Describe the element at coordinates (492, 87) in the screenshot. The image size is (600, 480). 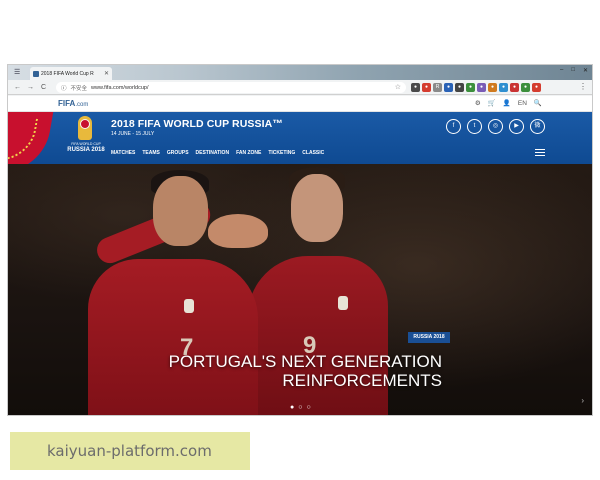
I see `ext-icon-8: ●` at that location.